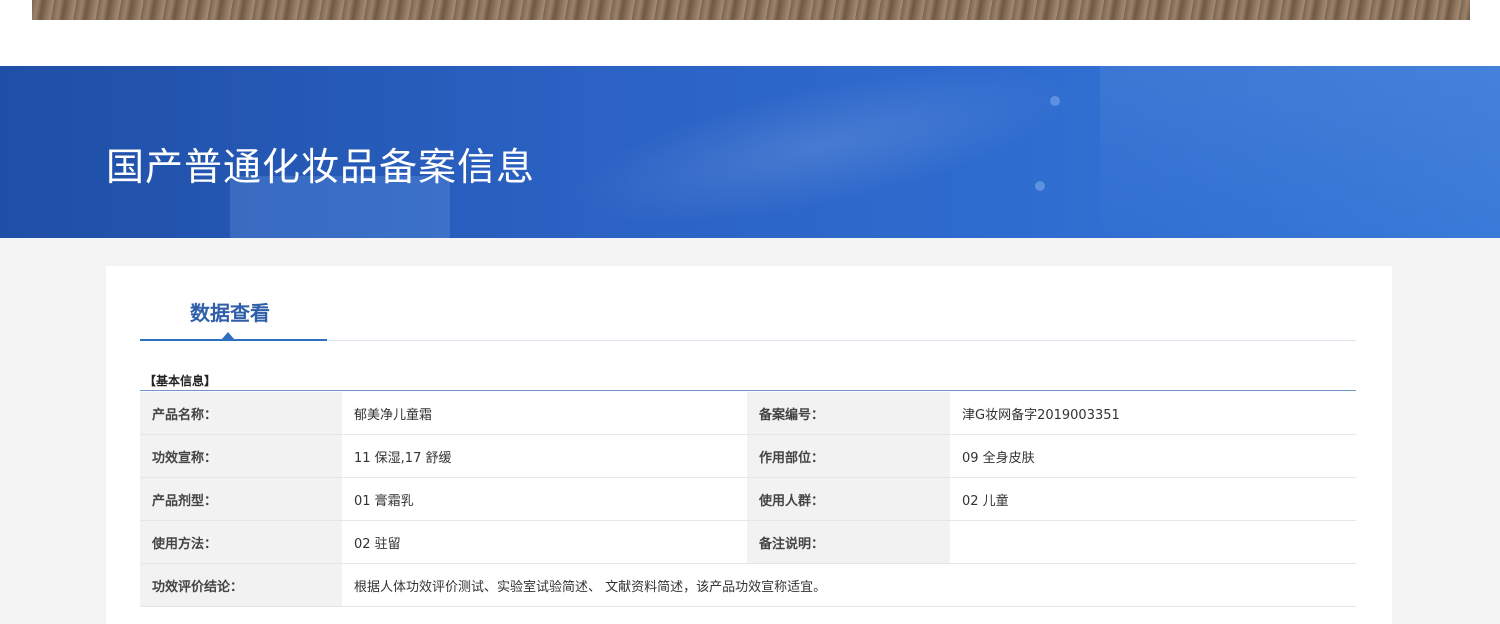  Describe the element at coordinates (241, 413) in the screenshot. I see `field-label: 产品名称：` at that location.